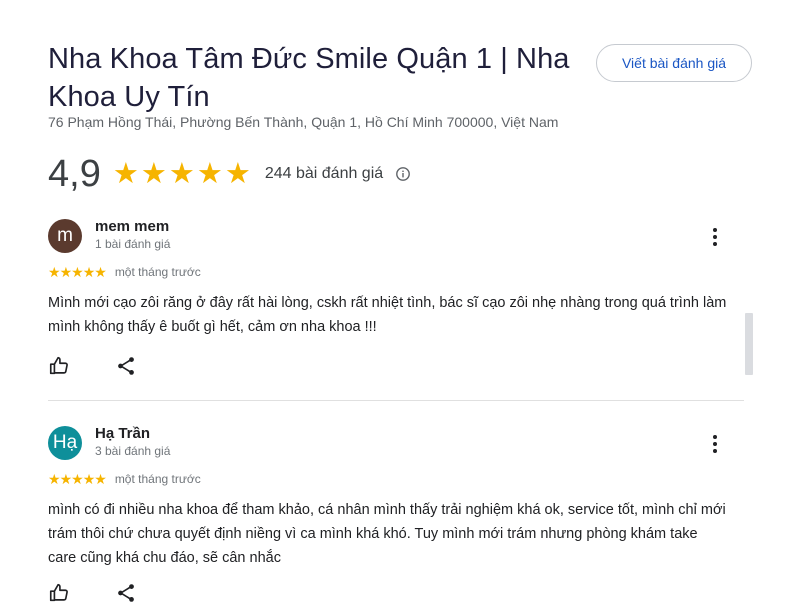 The image size is (800, 610). I want to click on rating-stars: ★ ★ ★ ★ ★, so click(181, 173).